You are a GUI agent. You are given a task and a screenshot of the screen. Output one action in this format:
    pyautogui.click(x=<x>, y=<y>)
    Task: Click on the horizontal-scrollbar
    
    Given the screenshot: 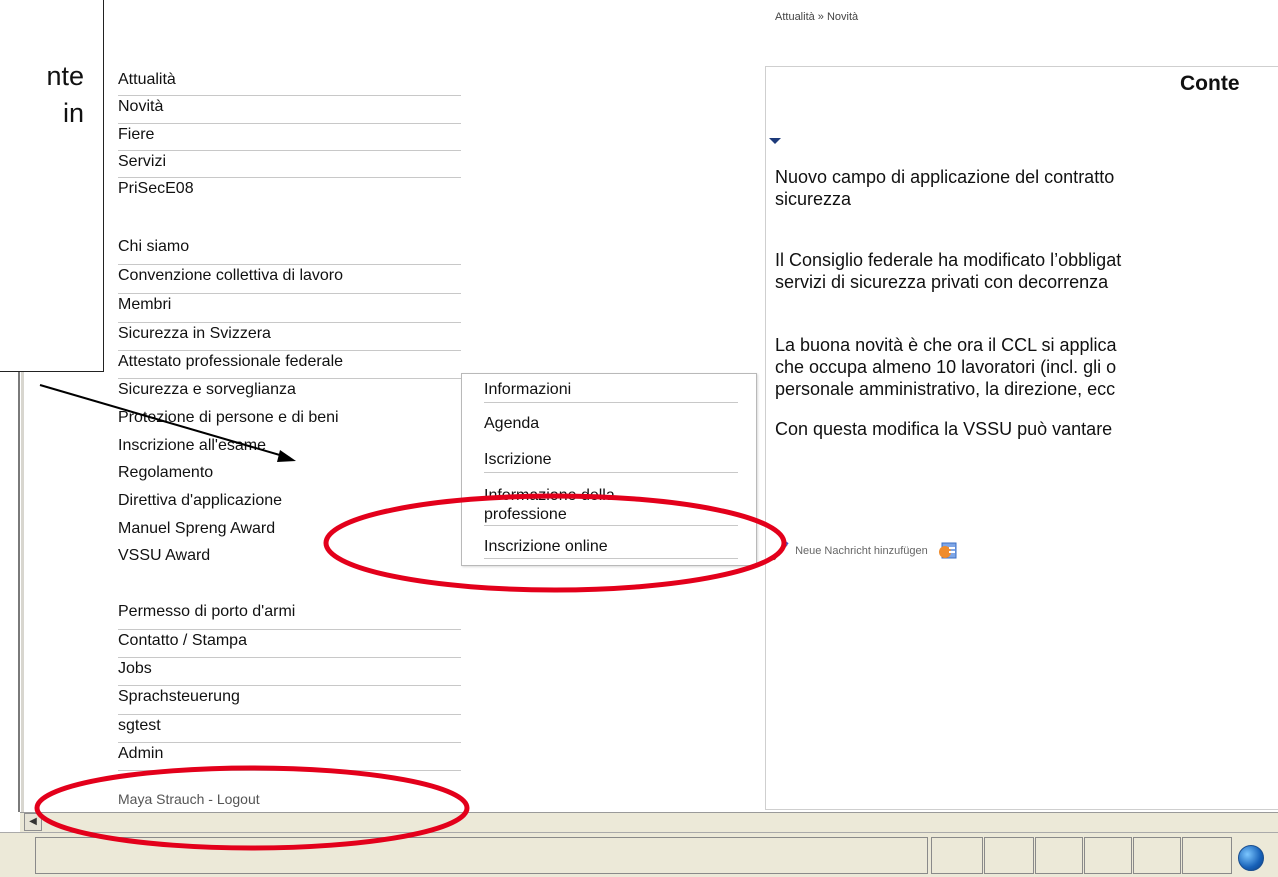 What is the action you would take?
    pyautogui.click(x=649, y=822)
    